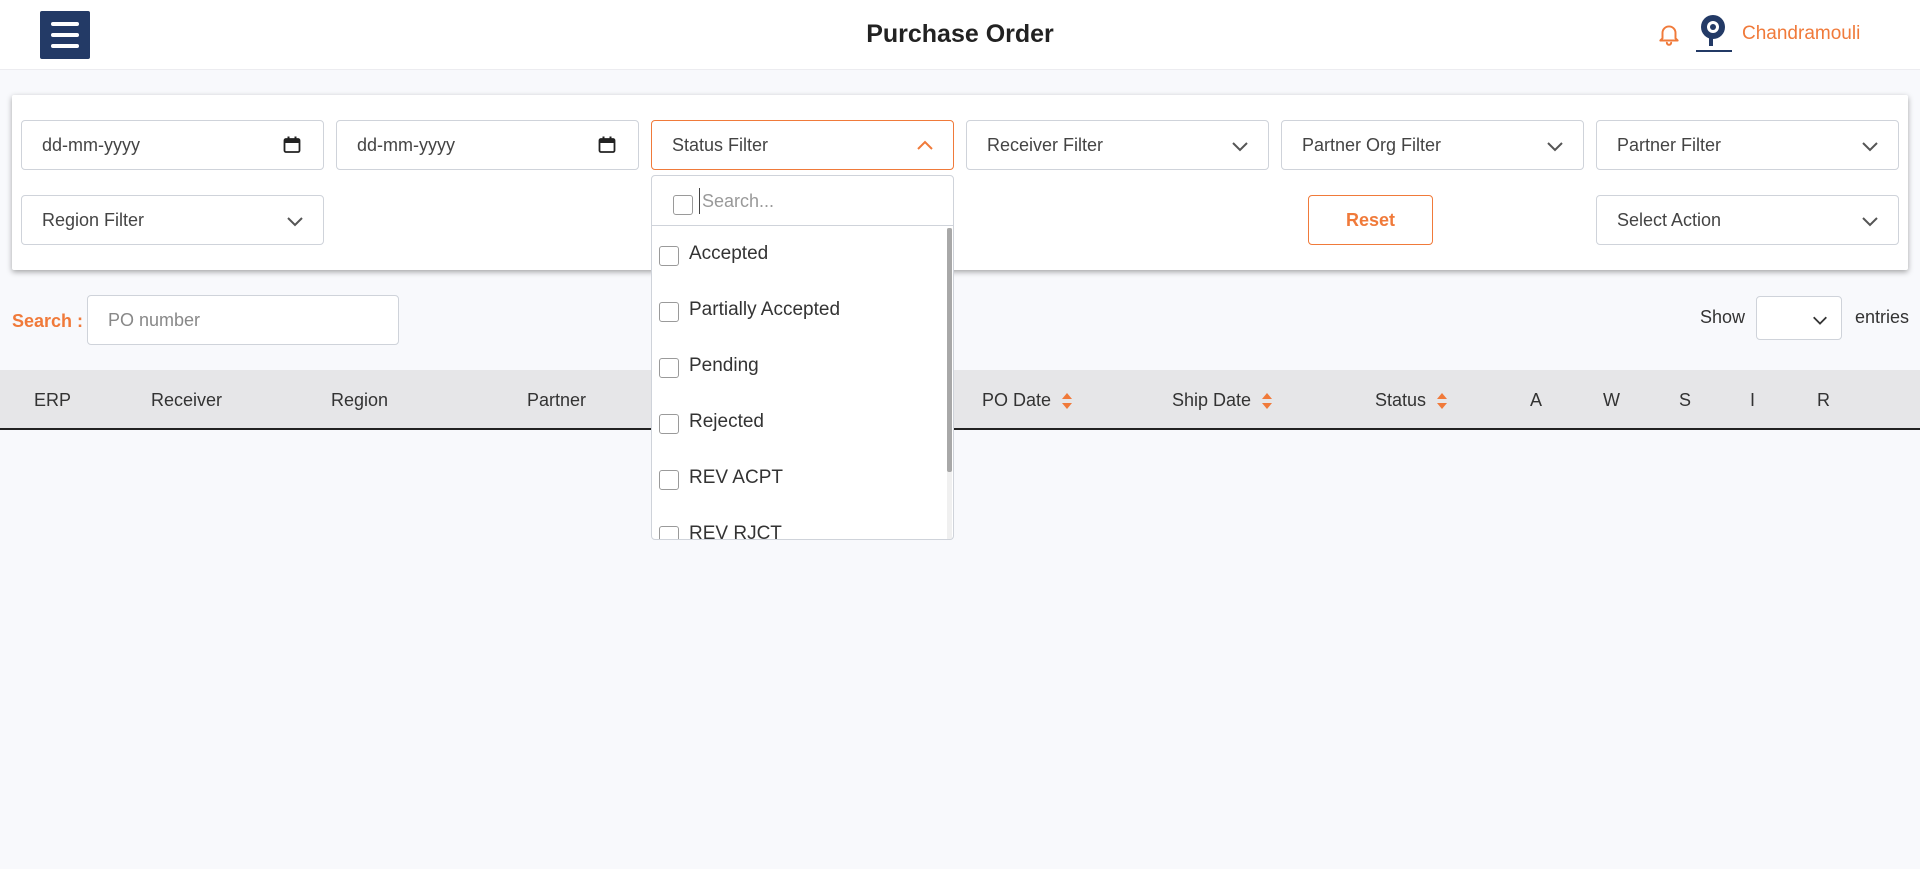  What do you see at coordinates (172, 220) in the screenshot?
I see `region-filter-select: Region Filter` at bounding box center [172, 220].